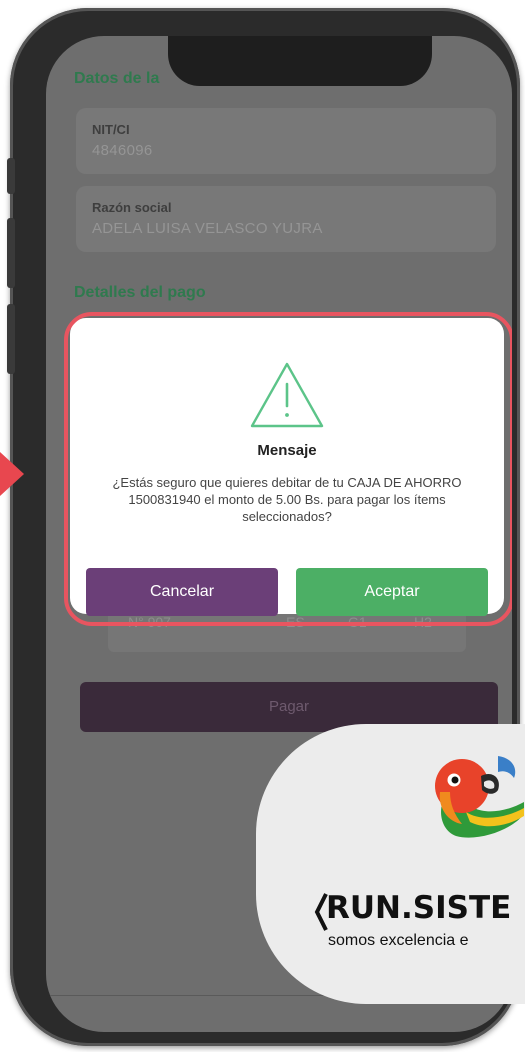  I want to click on row-number: N° 907, so click(149, 622).